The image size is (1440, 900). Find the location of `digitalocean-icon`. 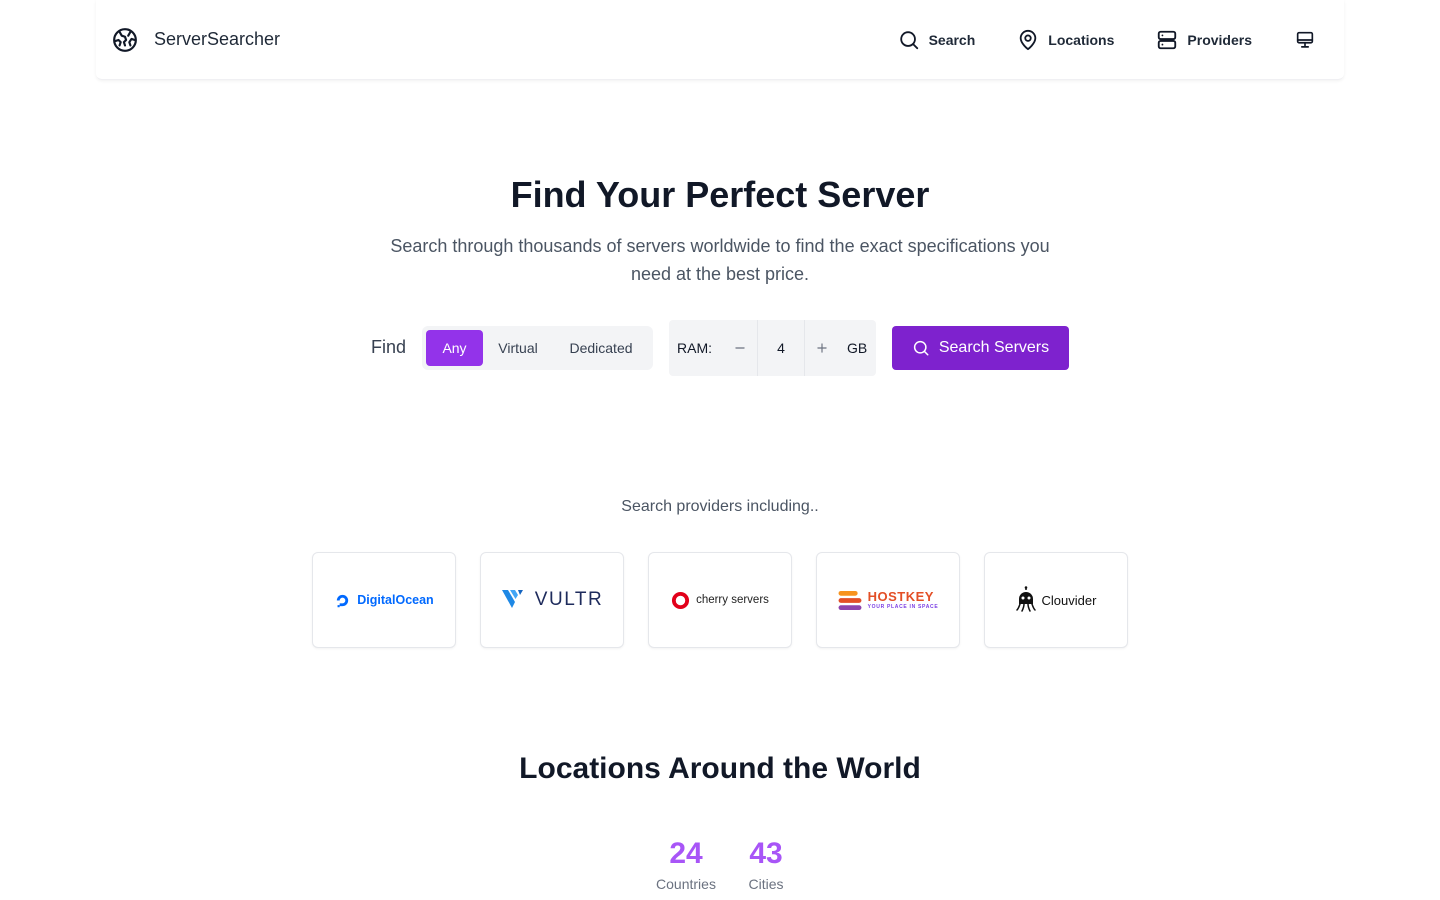

digitalocean-icon is located at coordinates (343, 600).